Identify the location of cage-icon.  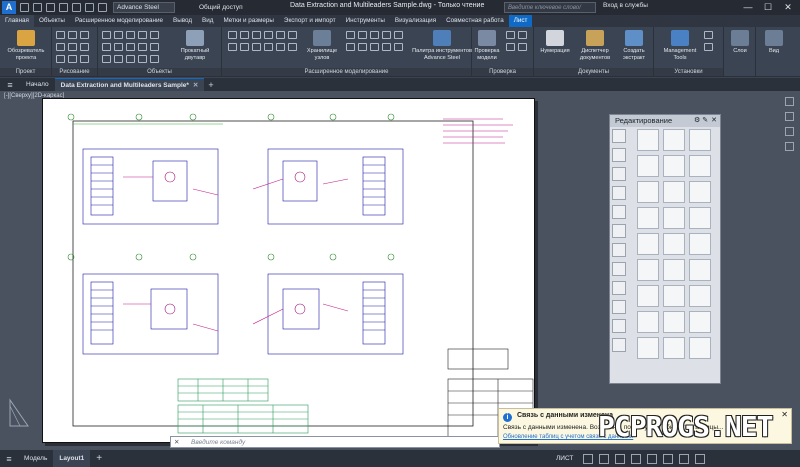
(154, 47).